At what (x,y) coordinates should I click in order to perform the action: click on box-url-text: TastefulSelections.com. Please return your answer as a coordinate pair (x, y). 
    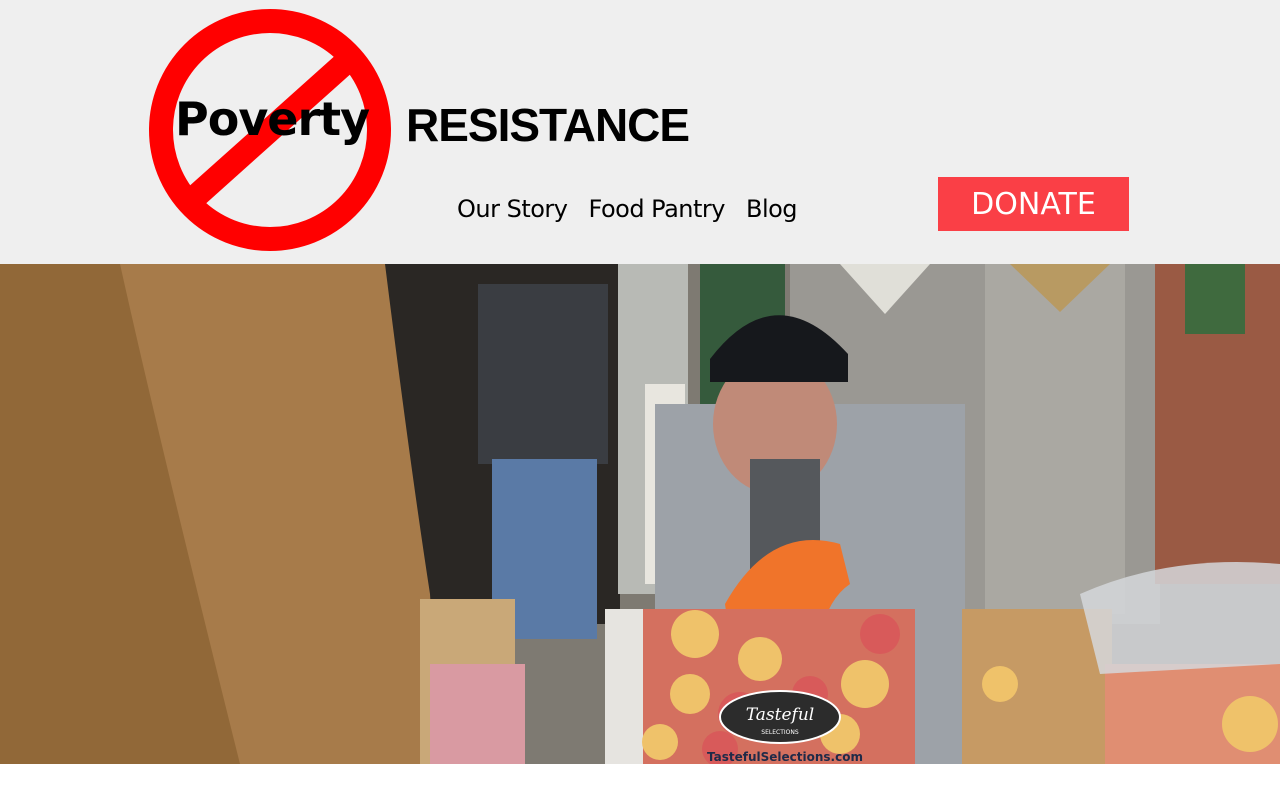
    Looking at the image, I should click on (785, 757).